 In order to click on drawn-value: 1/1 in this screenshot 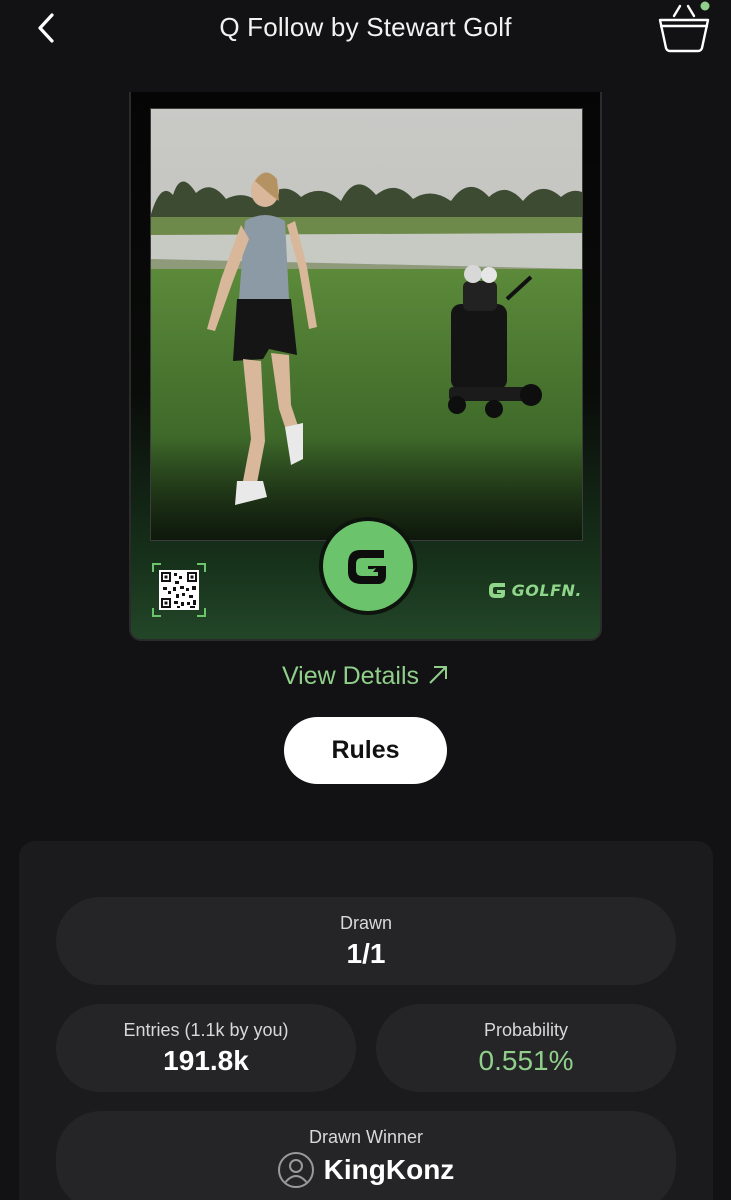, I will do `click(366, 953)`.